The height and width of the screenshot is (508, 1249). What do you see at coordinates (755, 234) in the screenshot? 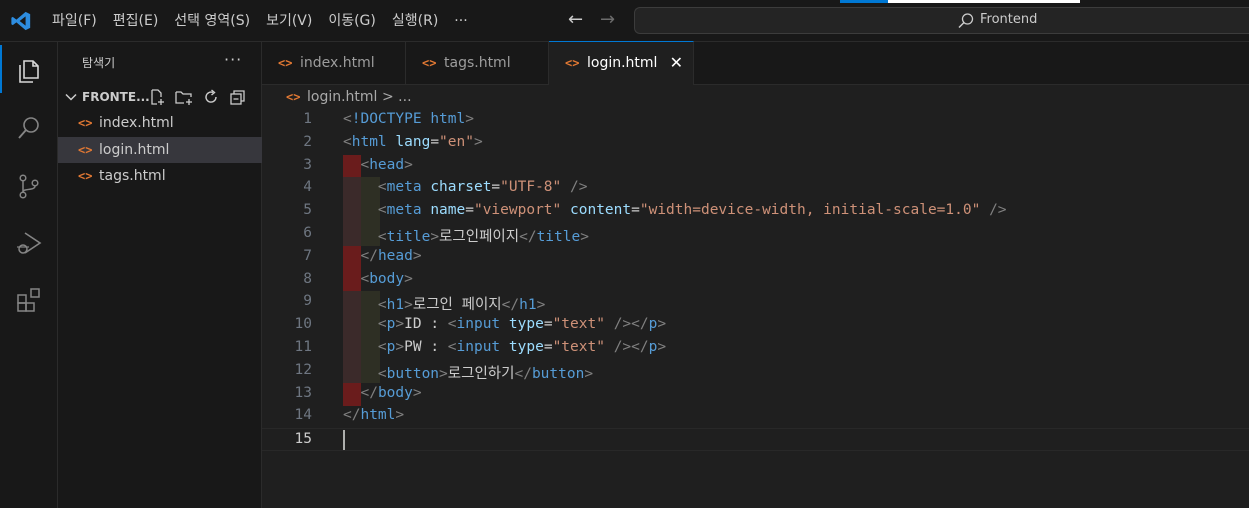
I see `code-line: 6 <title>로그인페이지</title>` at bounding box center [755, 234].